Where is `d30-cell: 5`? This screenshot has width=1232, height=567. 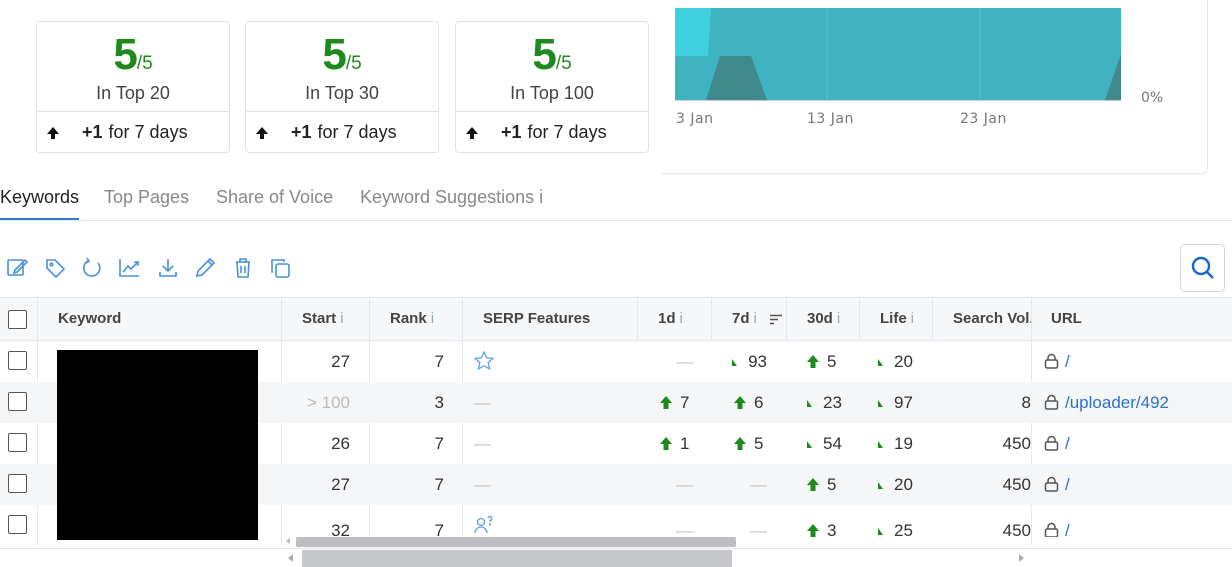
d30-cell: 5 is located at coordinates (832, 361).